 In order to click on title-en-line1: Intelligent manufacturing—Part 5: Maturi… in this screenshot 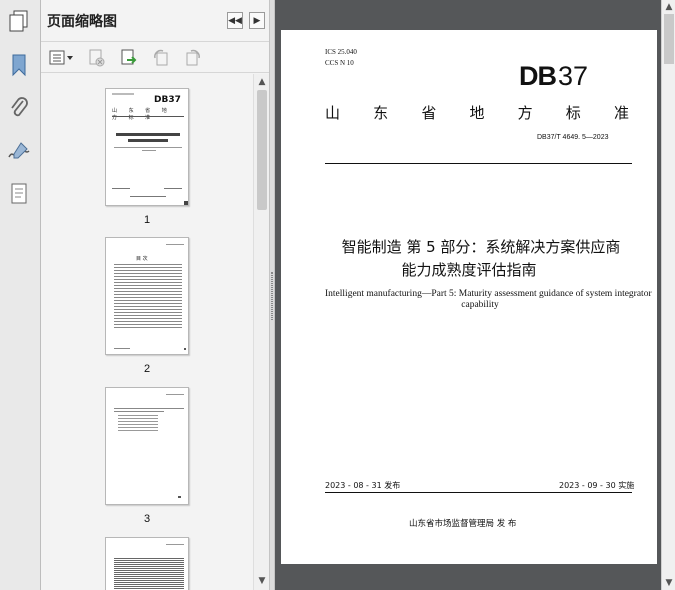, I will do `click(488, 294)`.